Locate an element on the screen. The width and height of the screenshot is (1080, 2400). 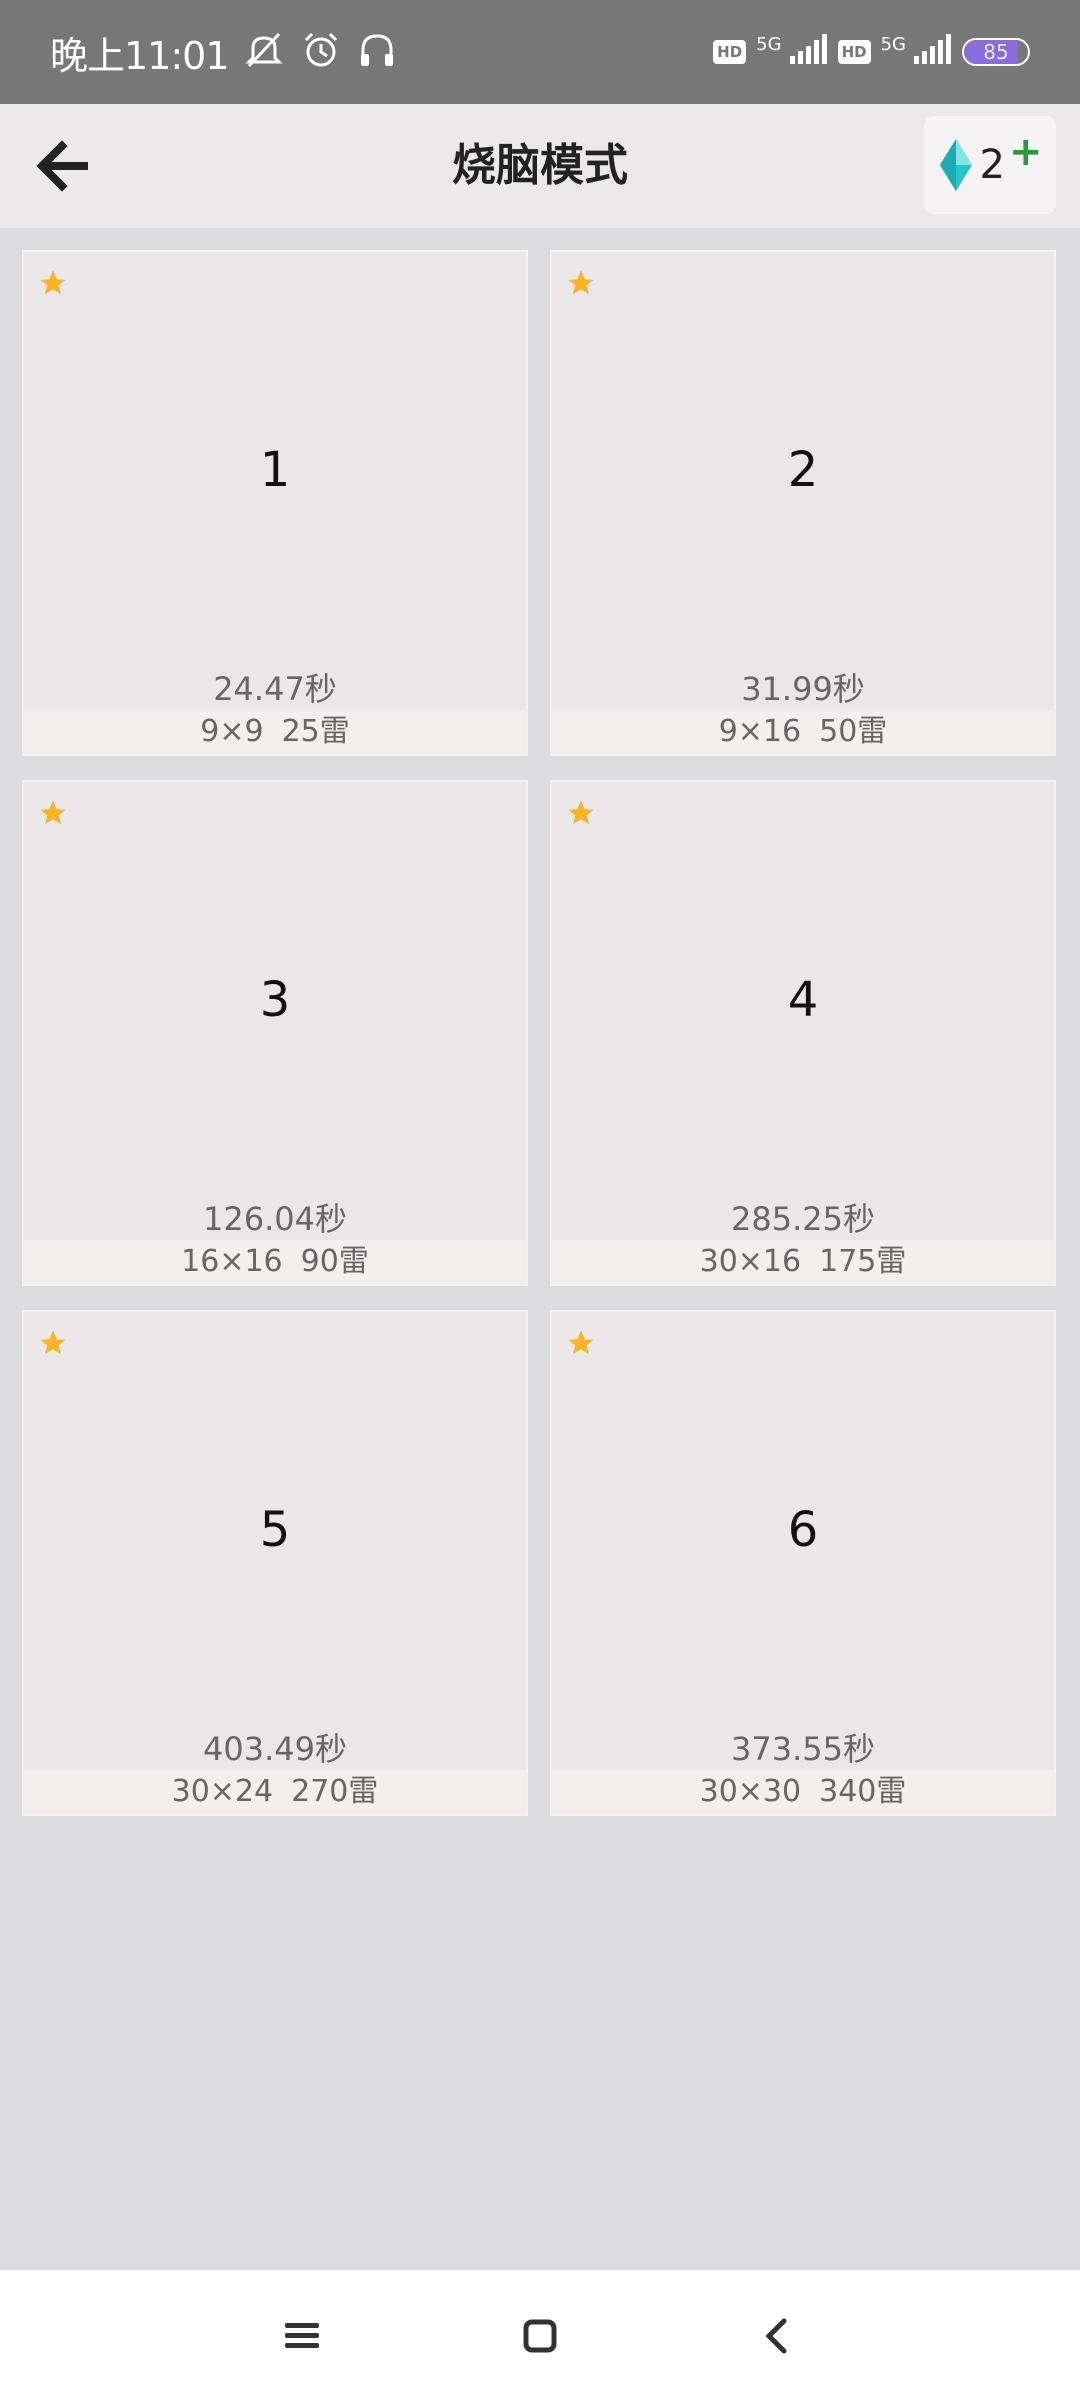
network-label: 5G is located at coordinates (769, 44).